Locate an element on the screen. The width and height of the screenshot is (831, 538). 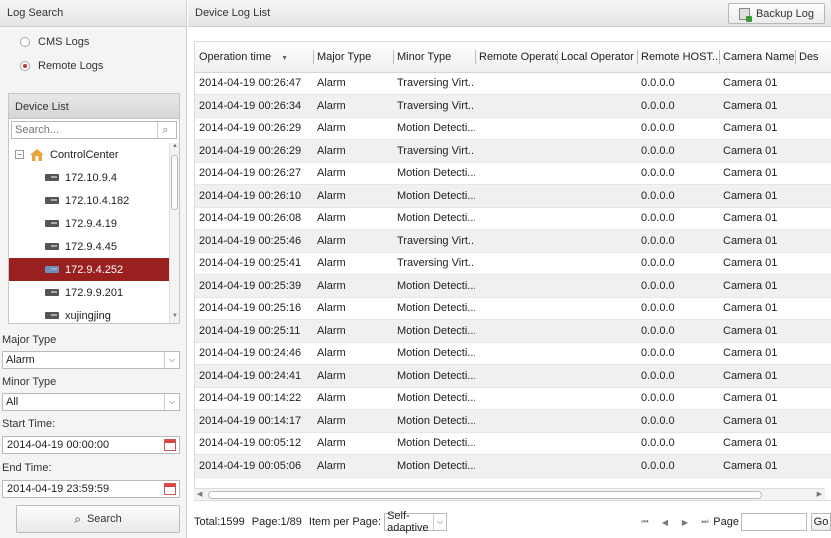
remote-logs-radio: Remote Logs is located at coordinates (93, 66).